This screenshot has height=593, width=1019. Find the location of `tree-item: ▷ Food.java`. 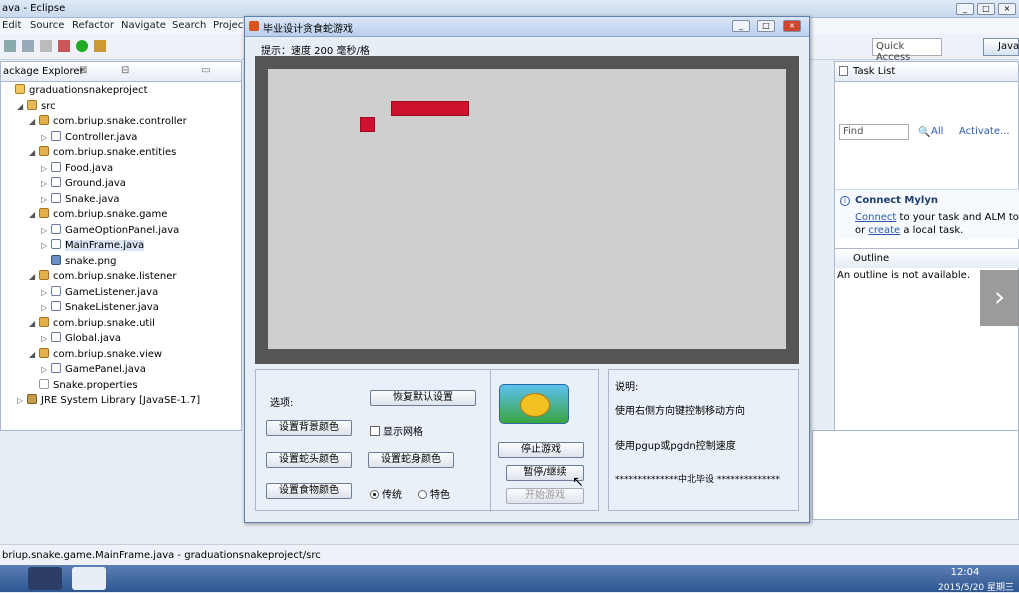

tree-item: ▷ Food.java is located at coordinates (77, 169).